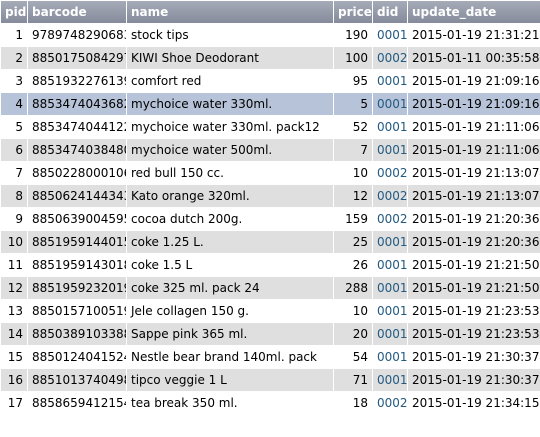  I want to click on cell-name: coke 1.5 L, so click(230, 265).